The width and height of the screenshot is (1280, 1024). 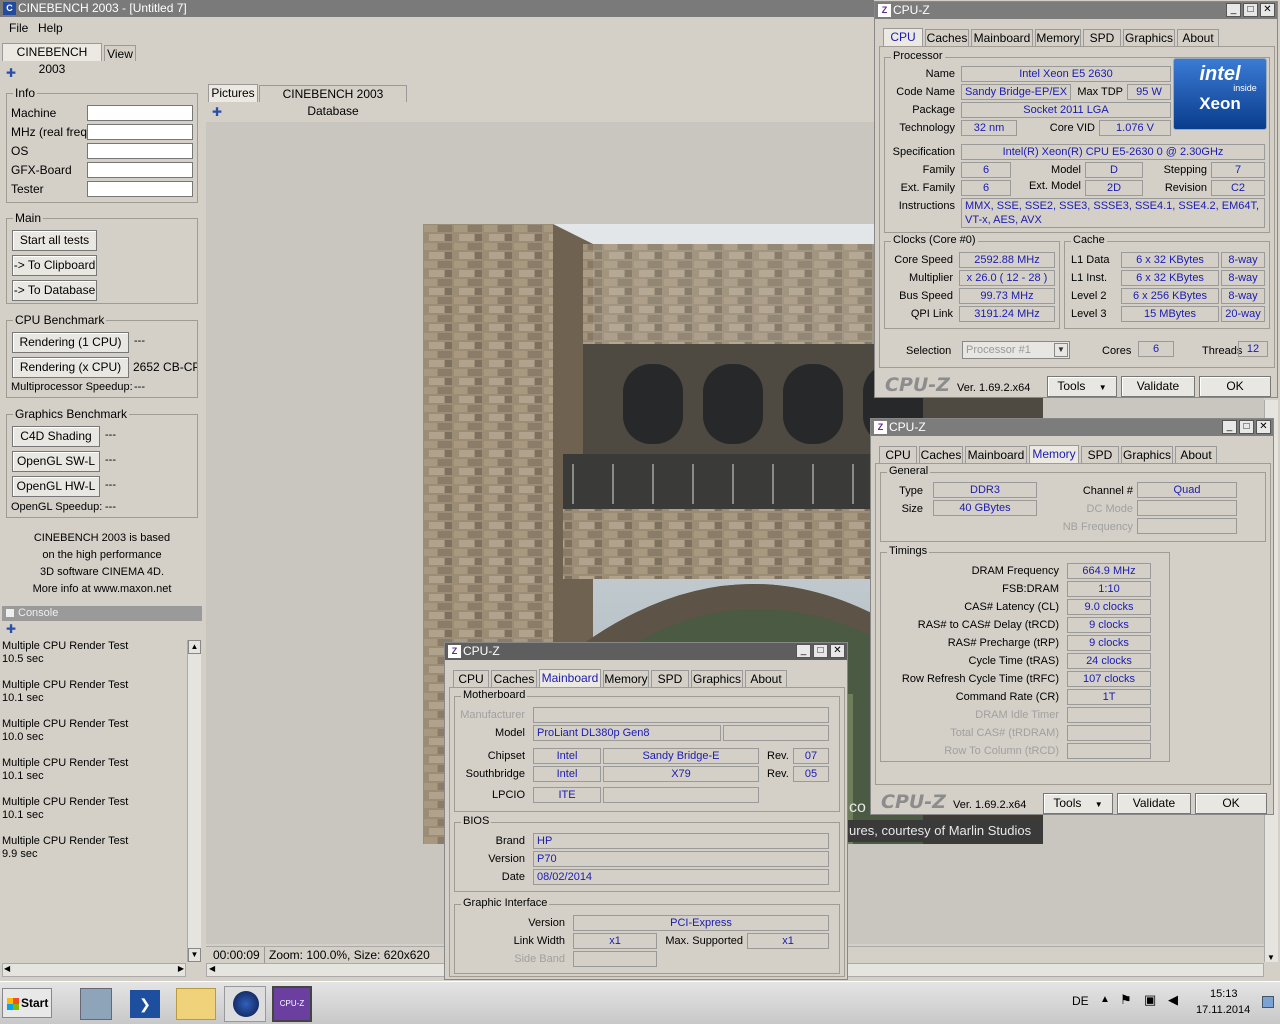 What do you see at coordinates (1109, 751) in the screenshot?
I see `timing-value` at bounding box center [1109, 751].